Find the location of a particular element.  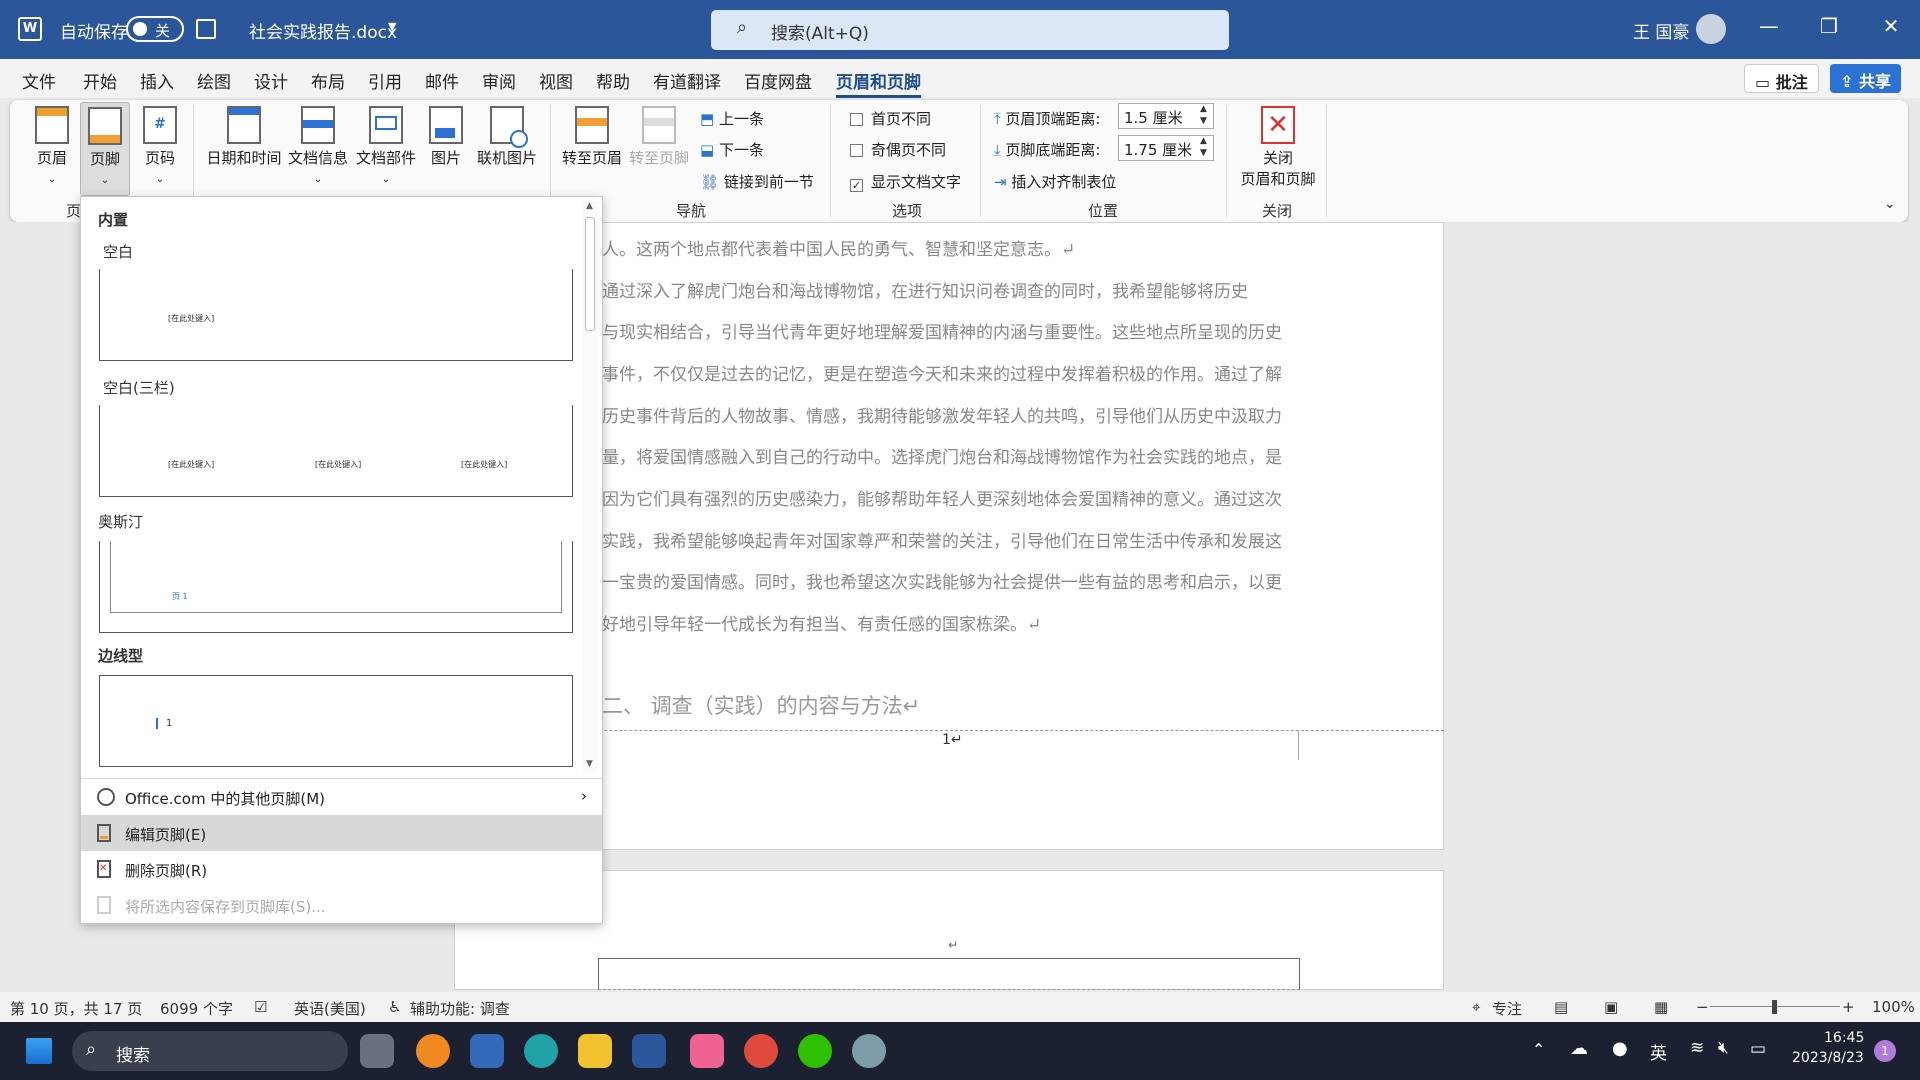

zoom-thumb is located at coordinates (1774, 1007).